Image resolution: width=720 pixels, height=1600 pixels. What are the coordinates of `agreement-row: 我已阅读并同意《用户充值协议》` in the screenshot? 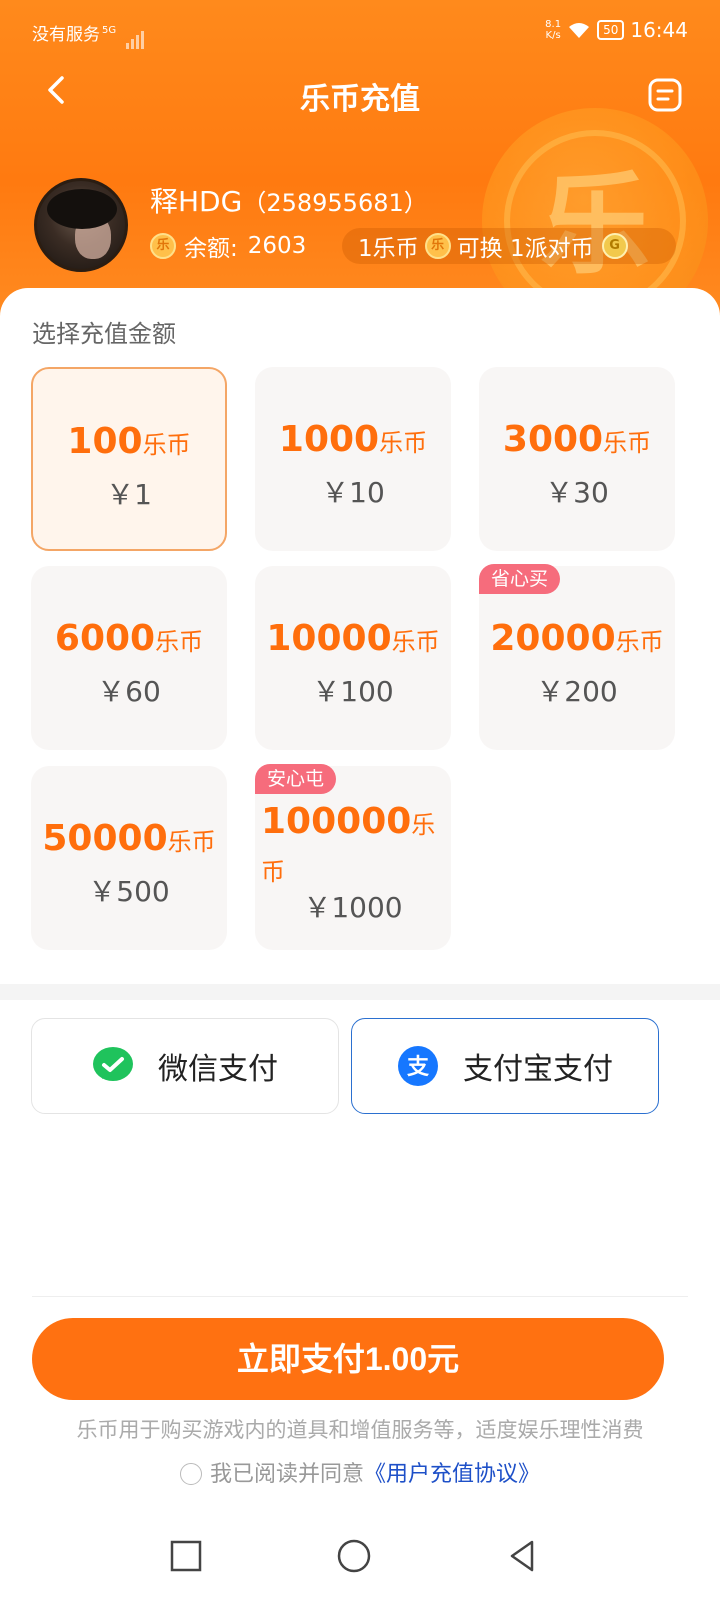 It's located at (360, 1472).